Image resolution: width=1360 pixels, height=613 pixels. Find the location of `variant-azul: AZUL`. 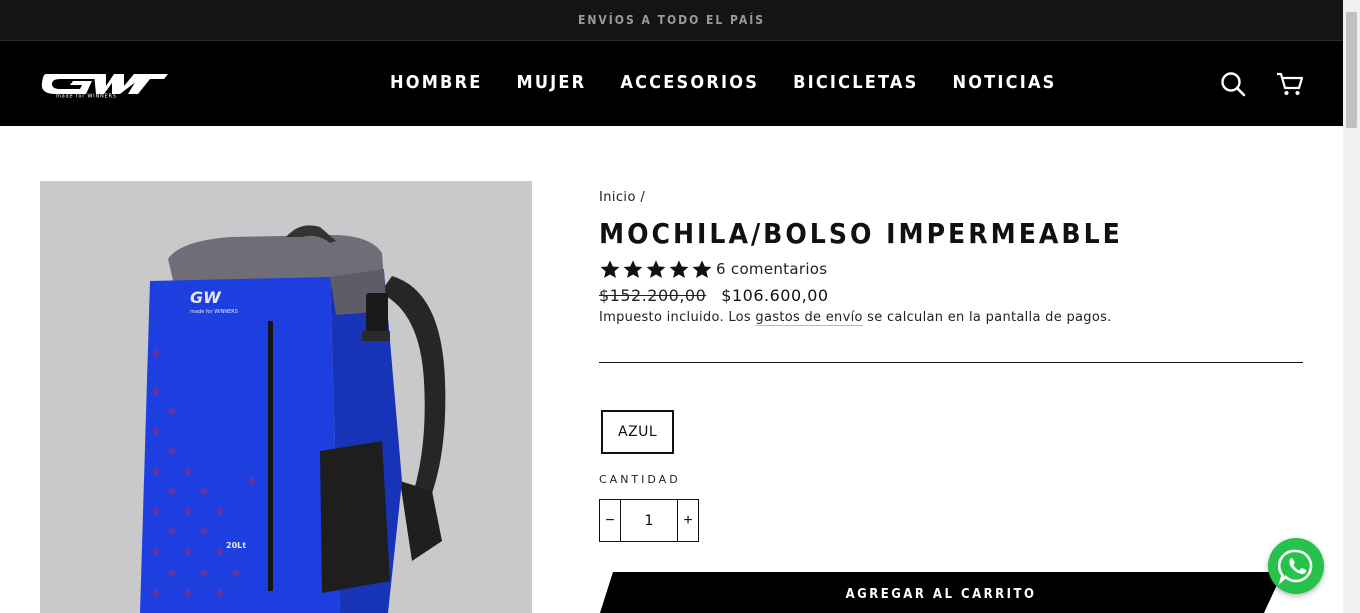

variant-azul: AZUL is located at coordinates (638, 432).